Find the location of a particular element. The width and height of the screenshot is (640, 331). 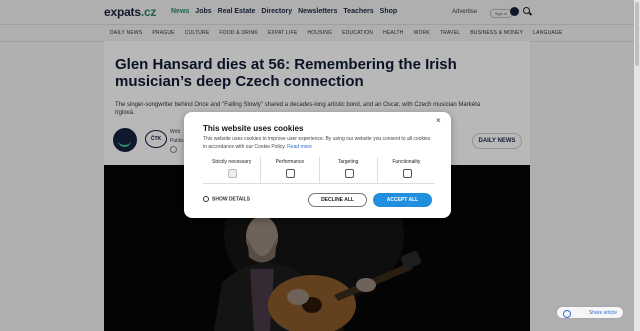

share-label: Share article is located at coordinates (602, 313).